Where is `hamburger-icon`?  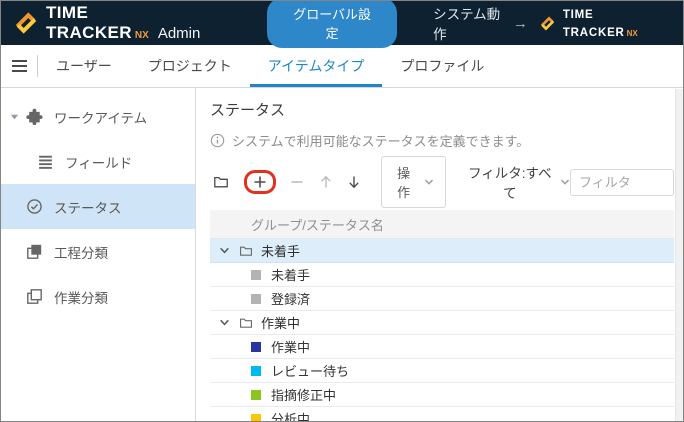 hamburger-icon is located at coordinates (19, 66).